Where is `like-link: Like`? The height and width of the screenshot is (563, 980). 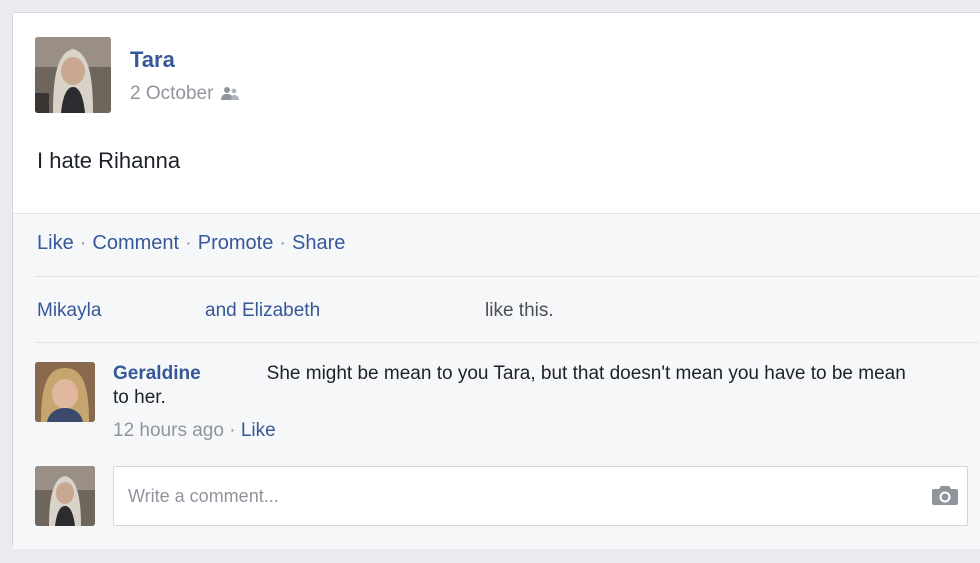
like-link: Like is located at coordinates (55, 243).